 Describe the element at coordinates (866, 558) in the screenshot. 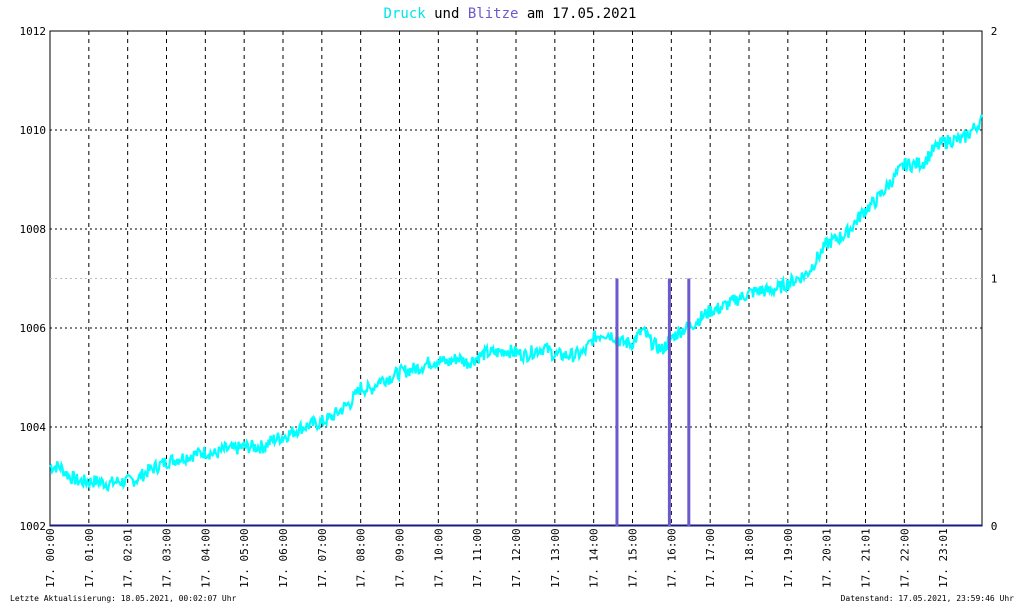

I see `x-tick-21: 17. 21:01` at that location.